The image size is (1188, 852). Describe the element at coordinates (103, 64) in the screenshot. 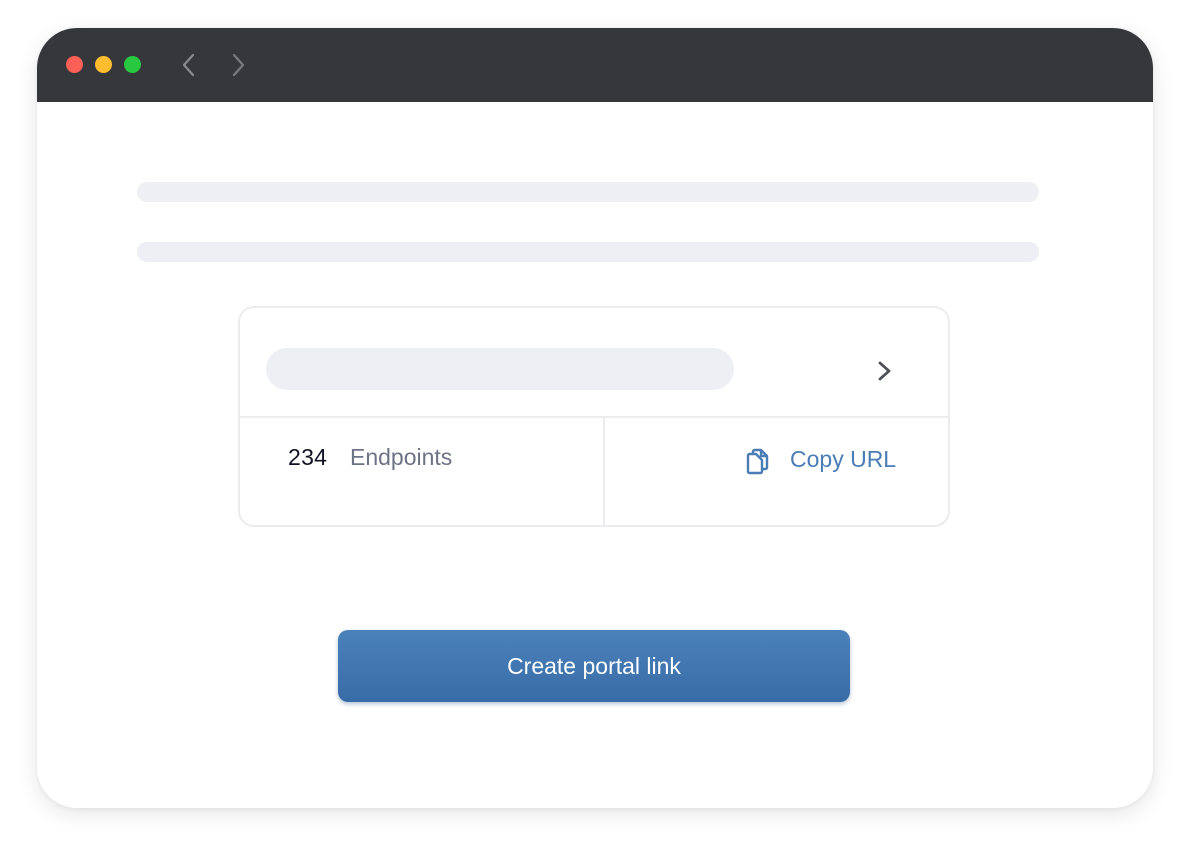

I see `minimize-window-button` at that location.